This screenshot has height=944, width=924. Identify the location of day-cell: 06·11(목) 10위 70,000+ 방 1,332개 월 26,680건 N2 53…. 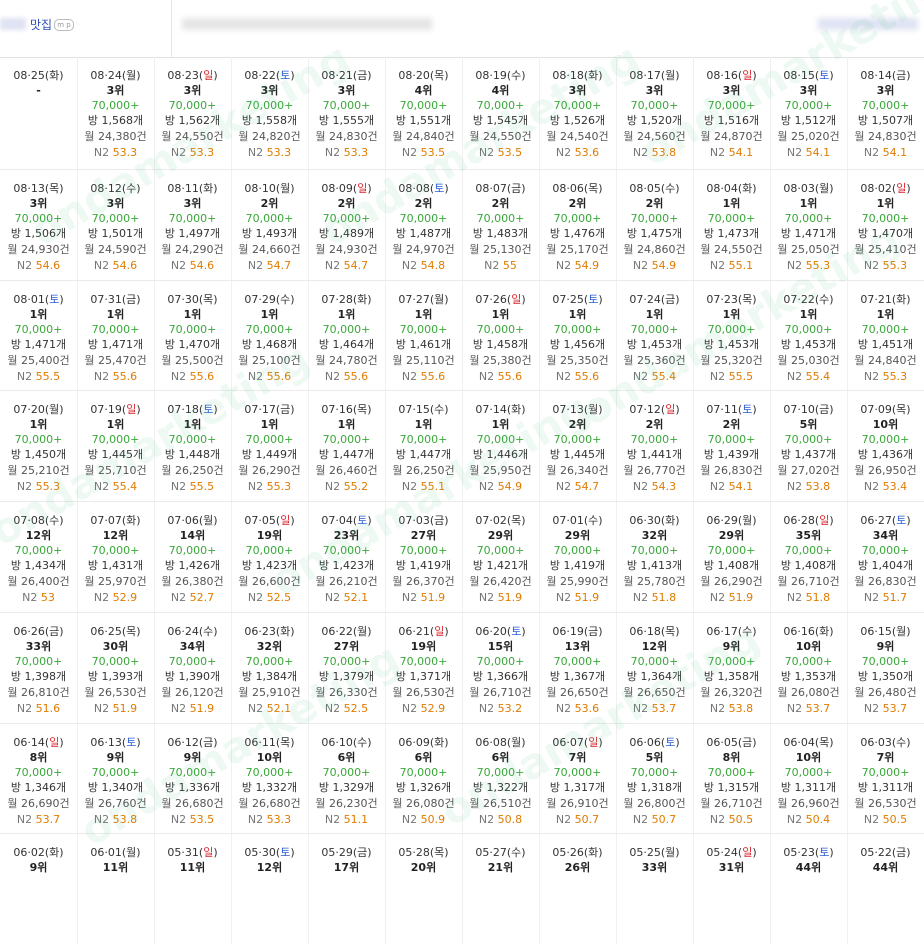
(270, 779).